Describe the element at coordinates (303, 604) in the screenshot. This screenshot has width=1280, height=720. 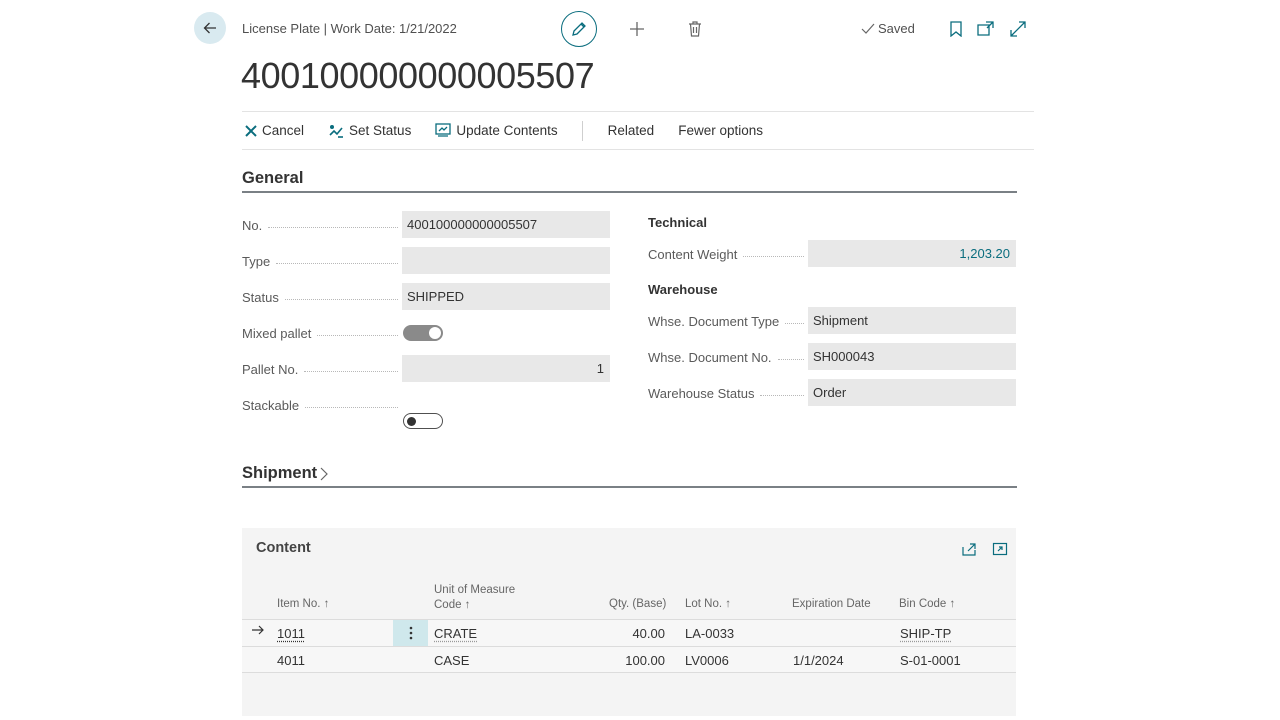
I see `col-item-no: Item No. ↑` at that location.